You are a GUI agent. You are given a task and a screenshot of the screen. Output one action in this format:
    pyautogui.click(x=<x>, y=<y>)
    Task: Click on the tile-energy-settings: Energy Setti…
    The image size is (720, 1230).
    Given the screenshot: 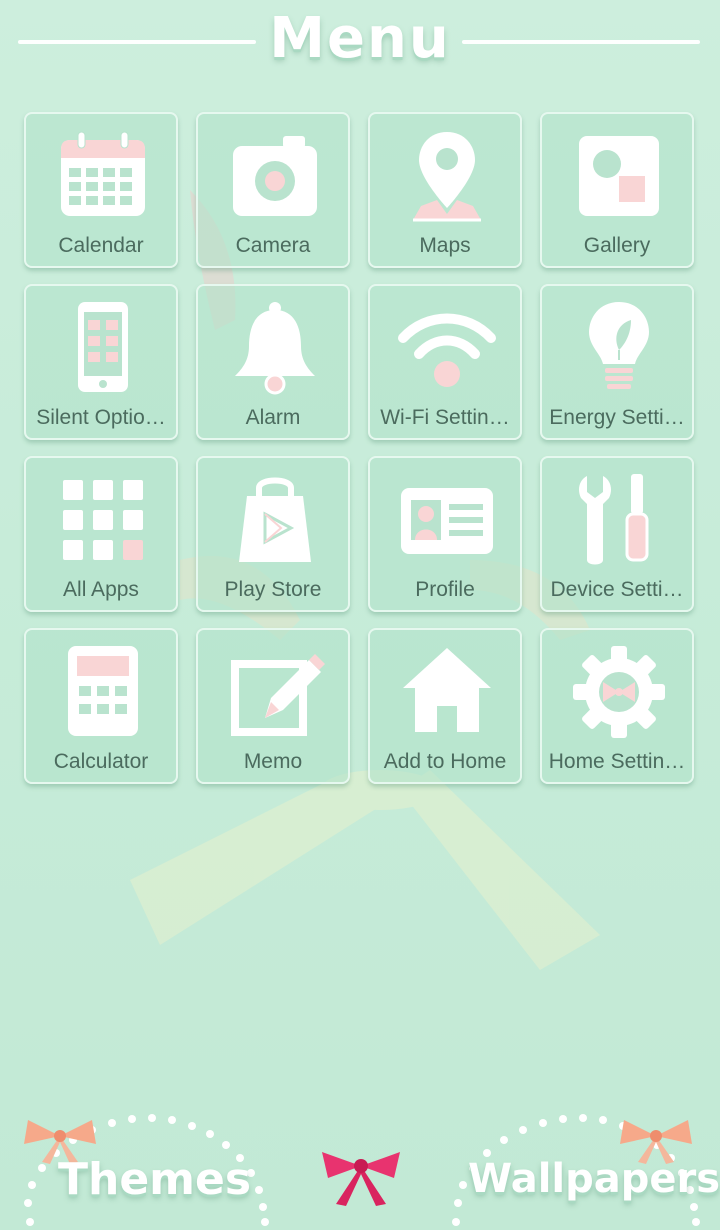 What is the action you would take?
    pyautogui.click(x=617, y=362)
    